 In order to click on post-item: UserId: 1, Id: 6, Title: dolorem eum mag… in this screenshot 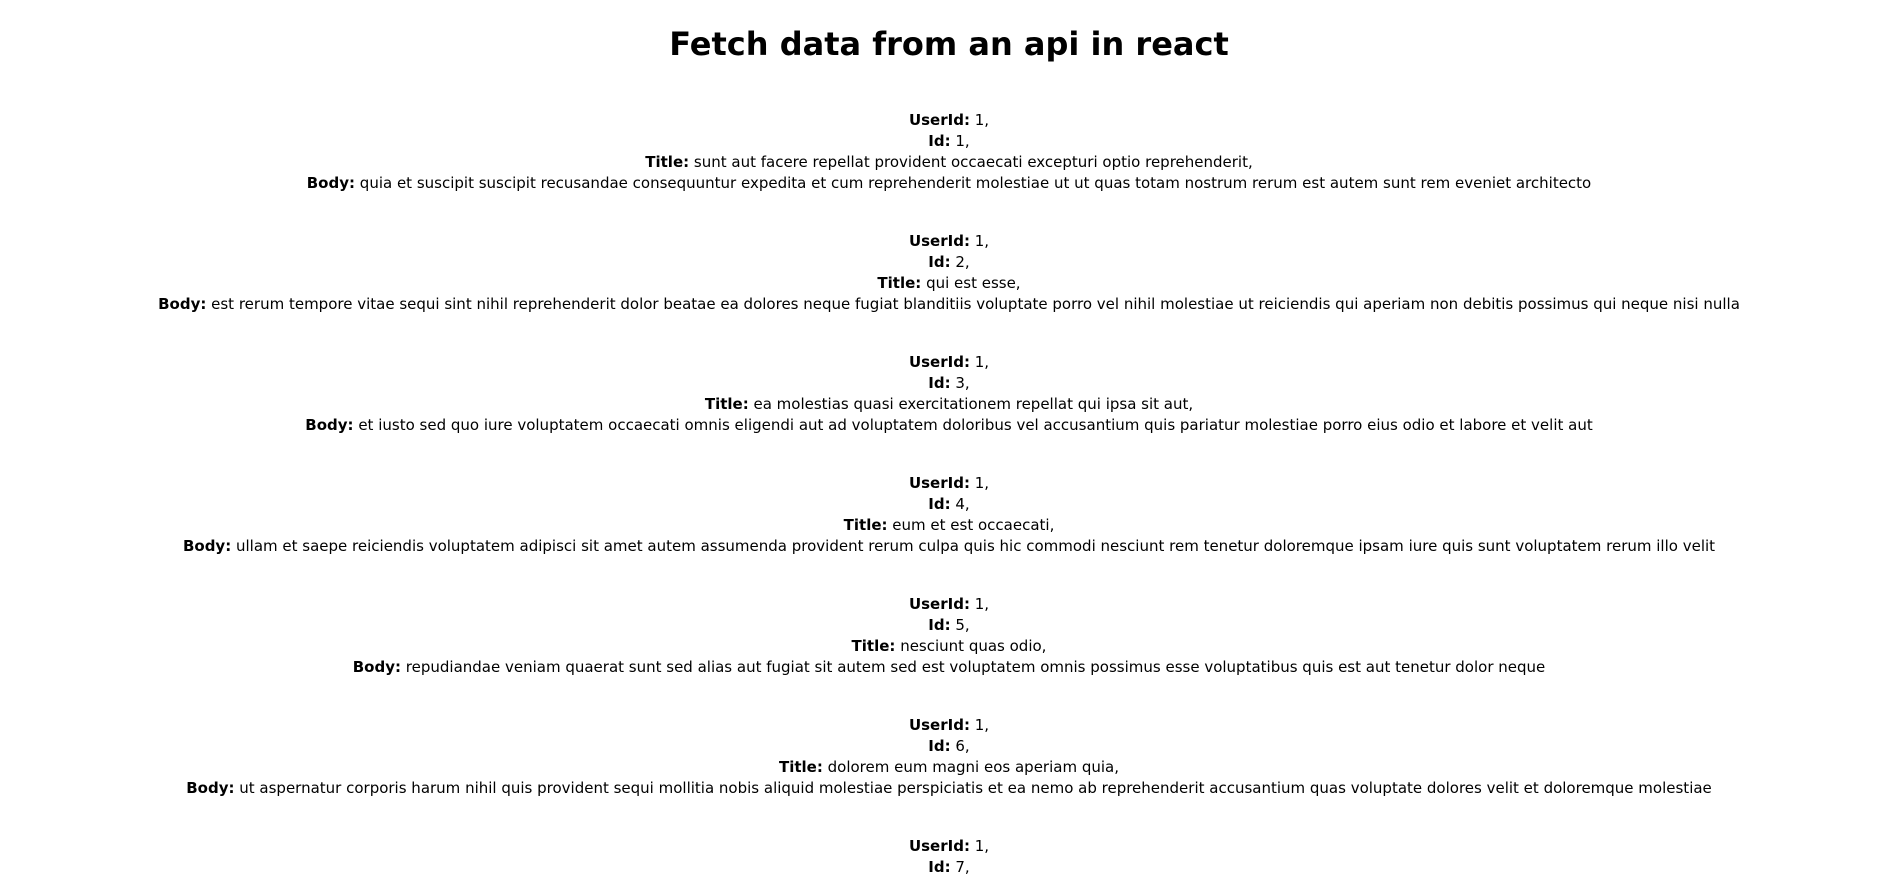, I will do `click(949, 757)`.